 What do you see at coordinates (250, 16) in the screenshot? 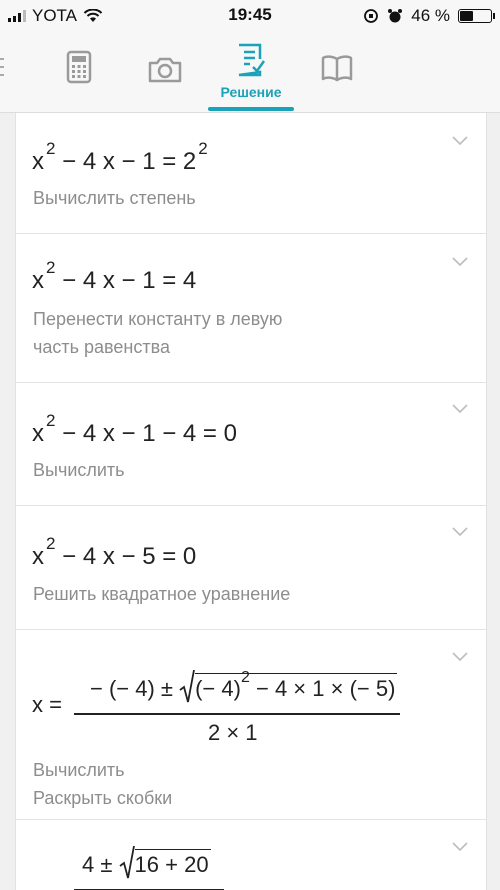
I see `status-bar: YOTA 19:45 46 %` at bounding box center [250, 16].